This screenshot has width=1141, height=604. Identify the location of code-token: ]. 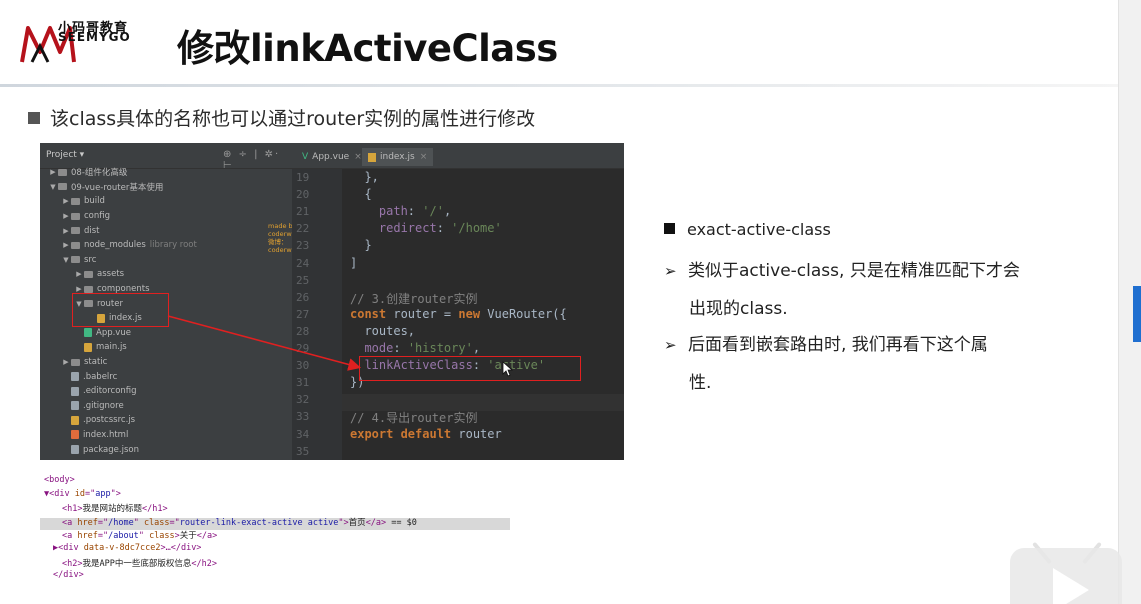
(354, 262).